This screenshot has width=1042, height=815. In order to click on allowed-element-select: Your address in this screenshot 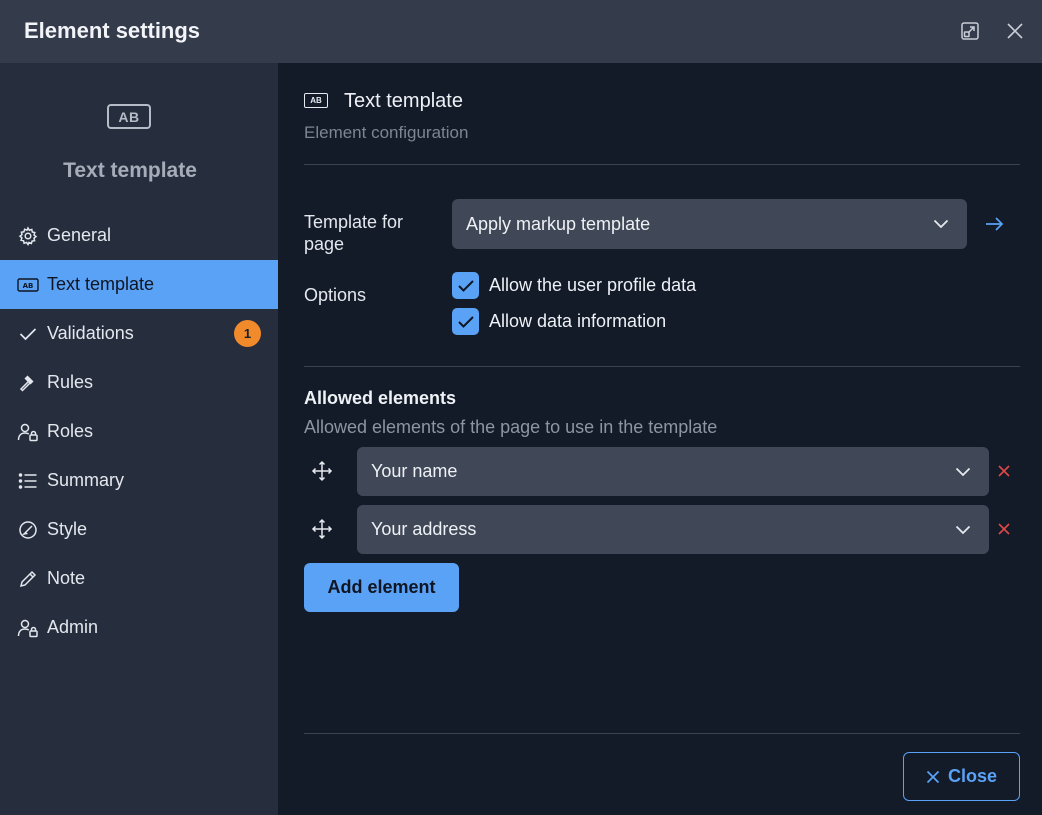, I will do `click(673, 529)`.